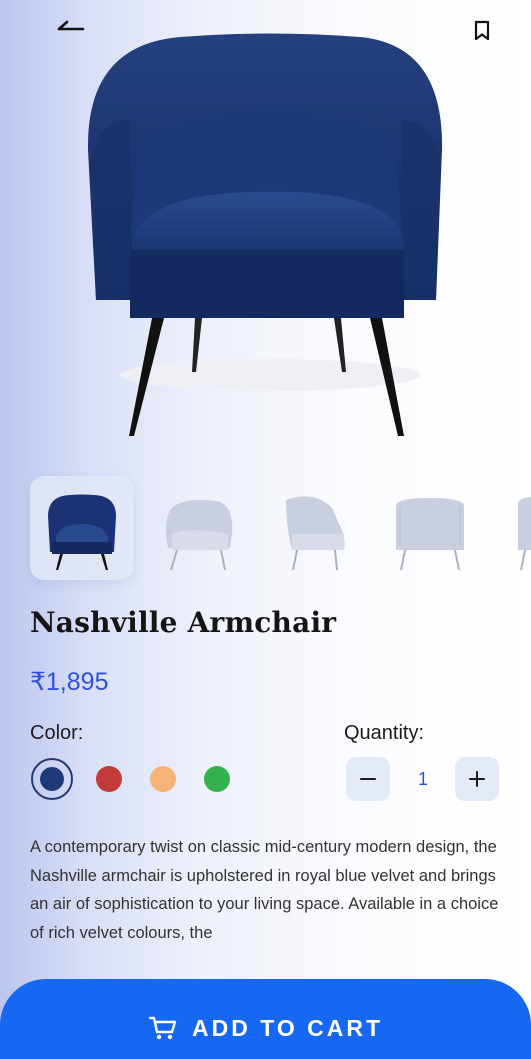 The height and width of the screenshot is (1059, 531). I want to click on product-price: ₹1,895, so click(69, 682).